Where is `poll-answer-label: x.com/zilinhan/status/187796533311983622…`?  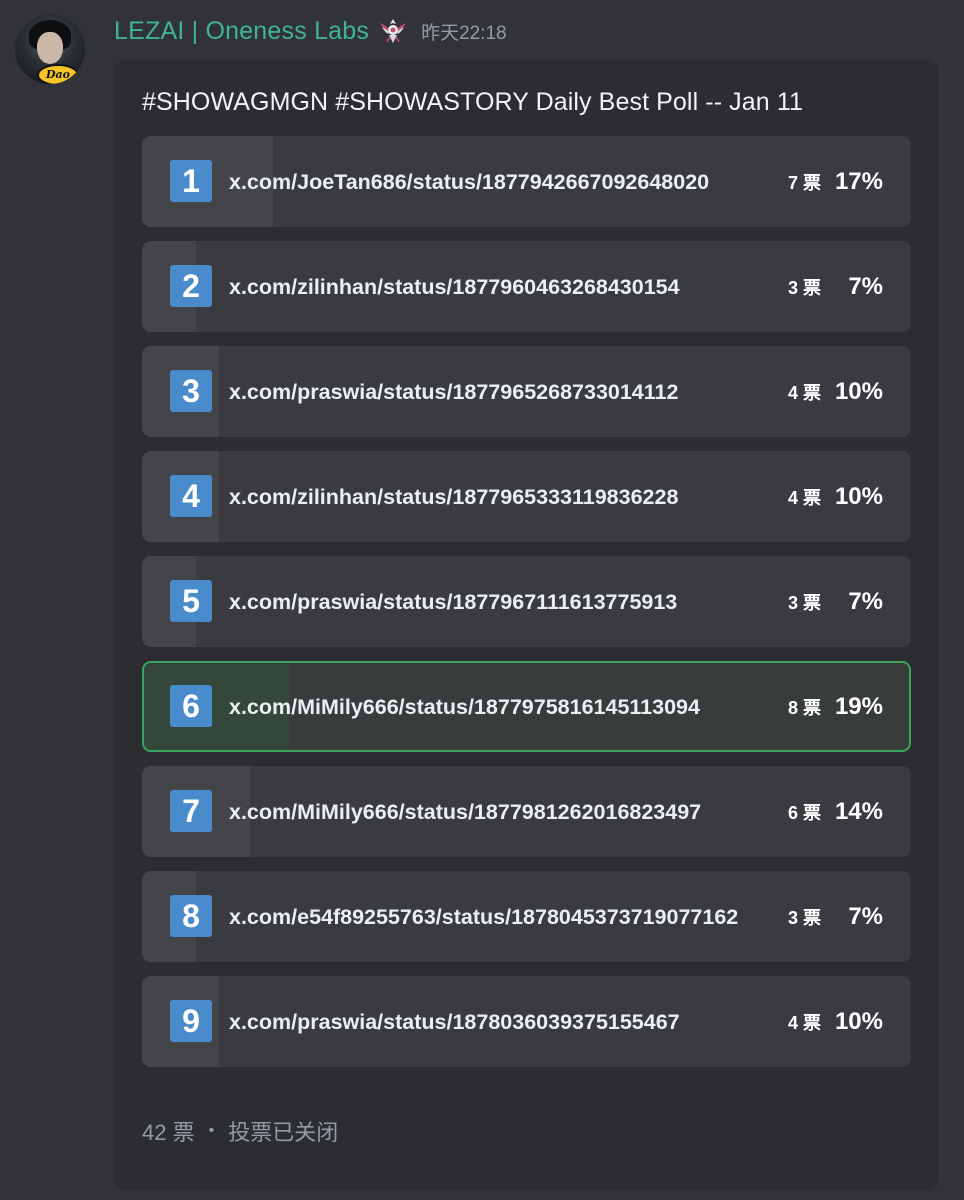
poll-answer-label: x.com/zilinhan/status/187796533311983622… is located at coordinates (454, 496).